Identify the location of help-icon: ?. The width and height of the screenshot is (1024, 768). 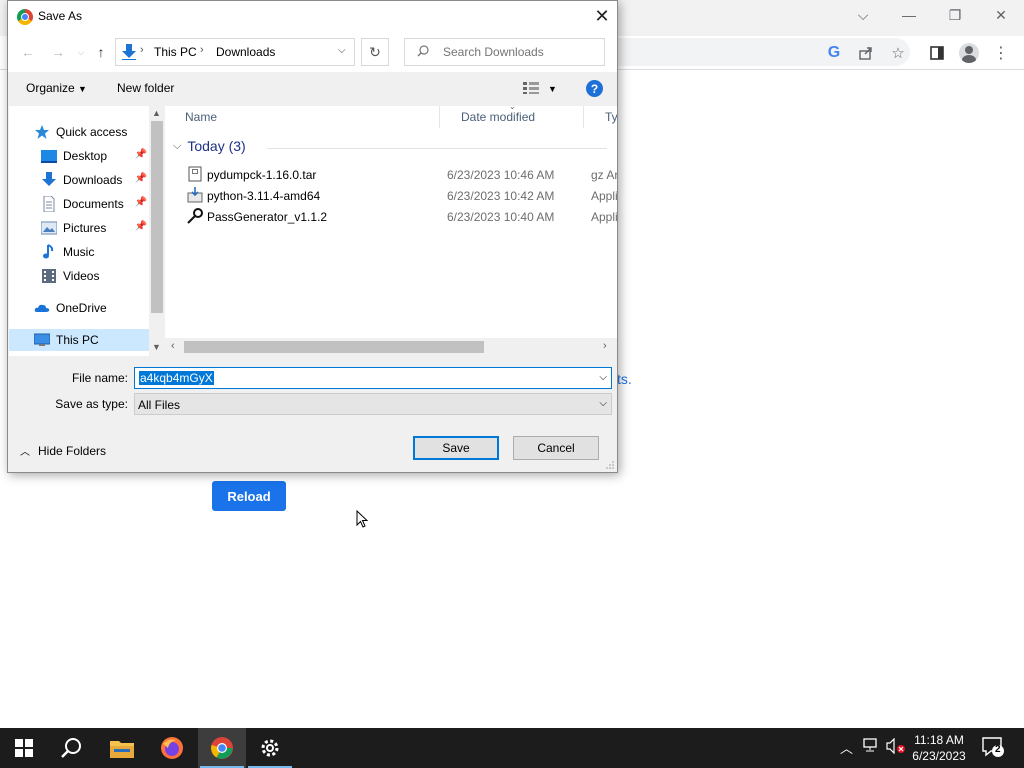
(594, 88).